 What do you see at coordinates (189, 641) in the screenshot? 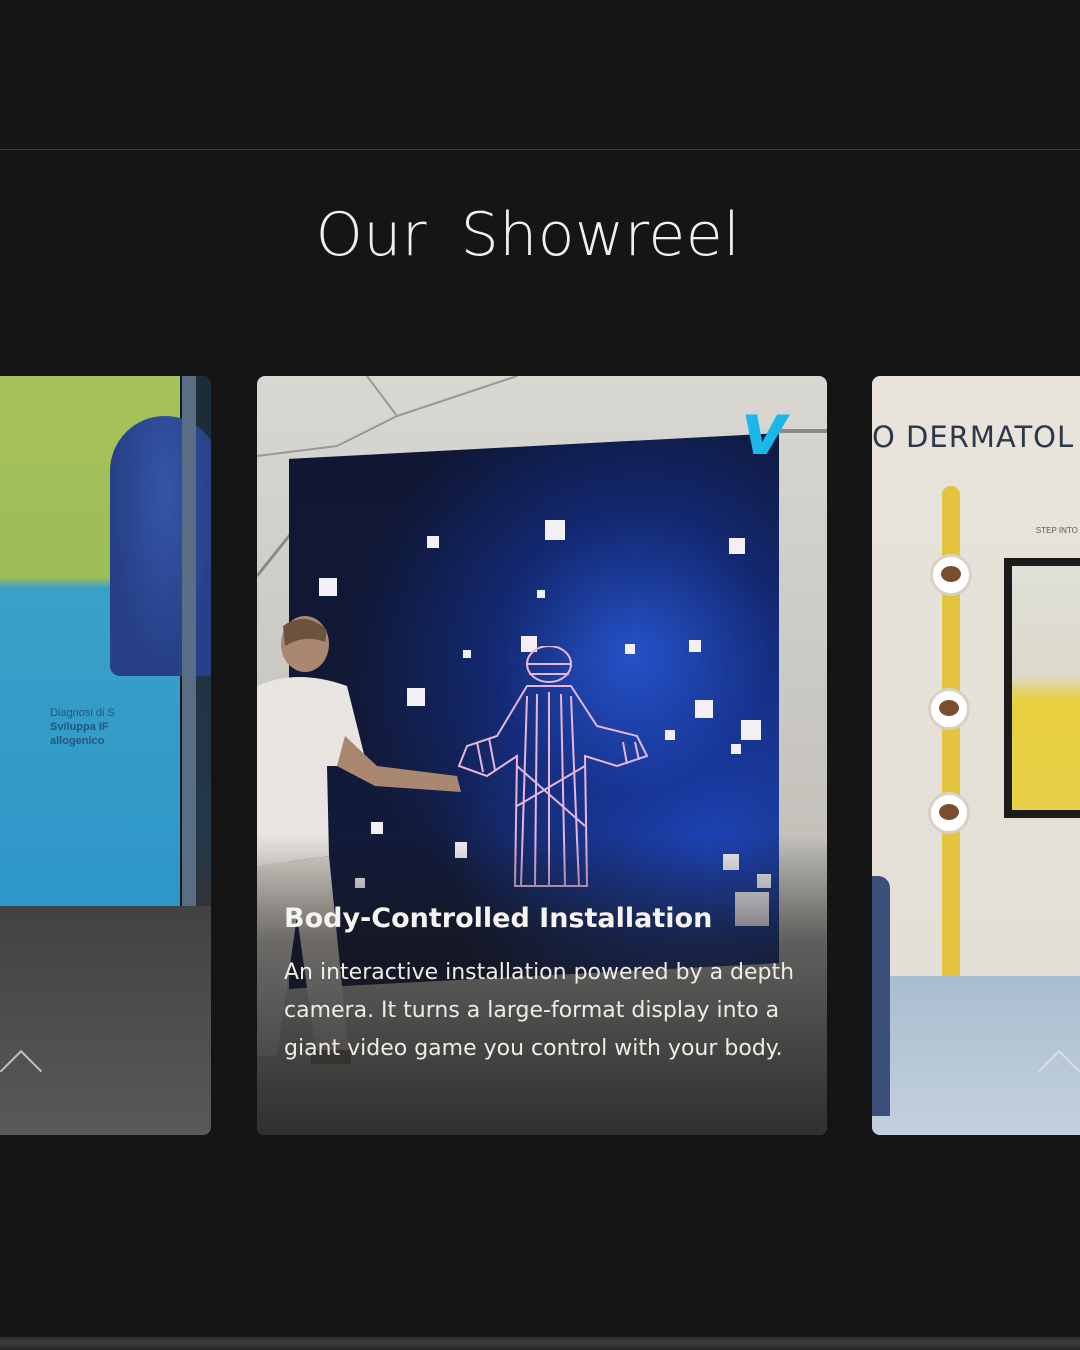
I see `screen-stand` at bounding box center [189, 641].